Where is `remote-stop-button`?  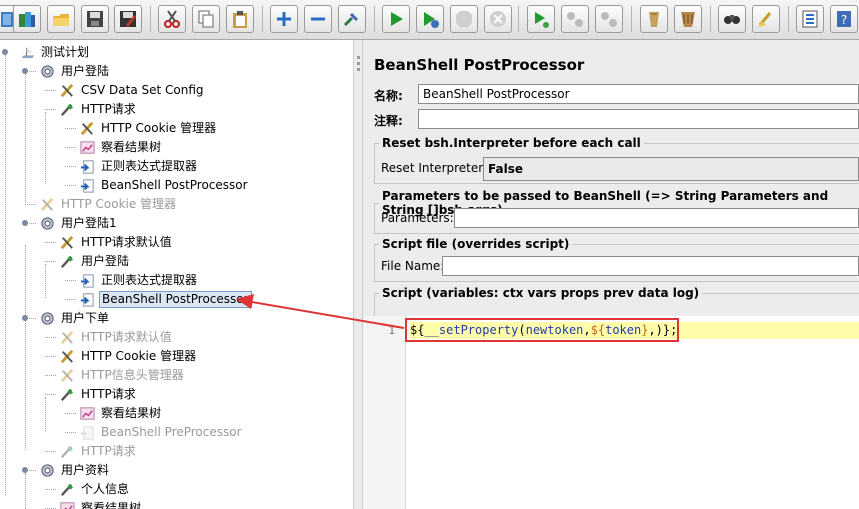
remote-stop-button is located at coordinates (575, 19).